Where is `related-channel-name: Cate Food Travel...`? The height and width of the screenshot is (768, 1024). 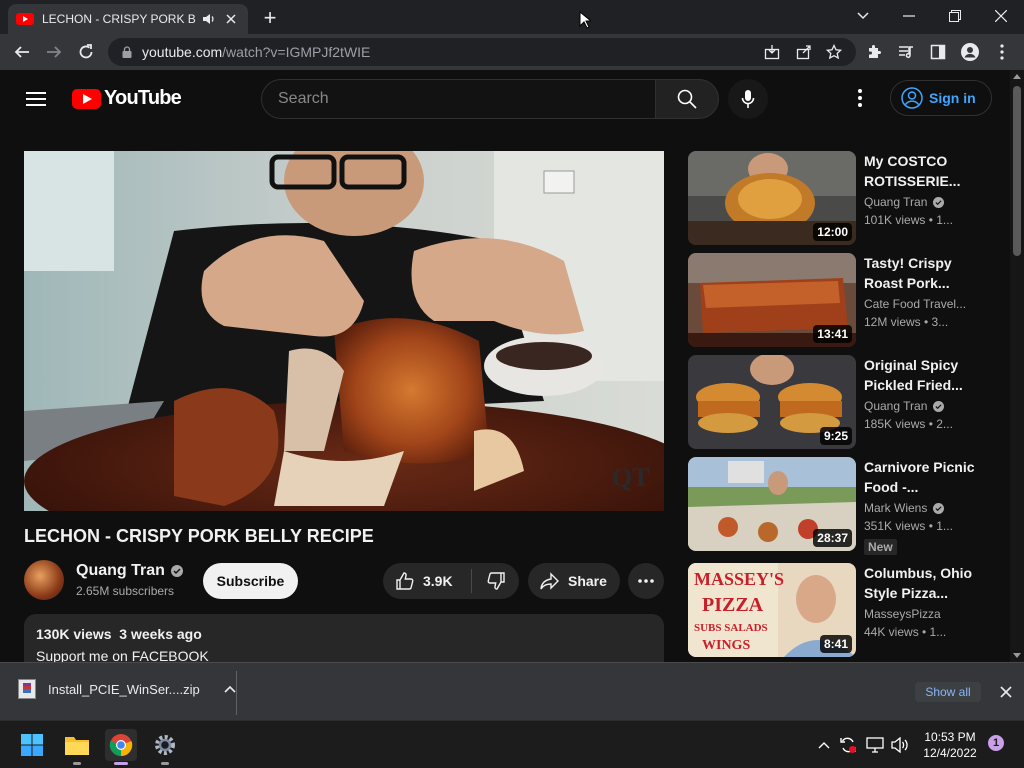 related-channel-name: Cate Food Travel... is located at coordinates (915, 304).